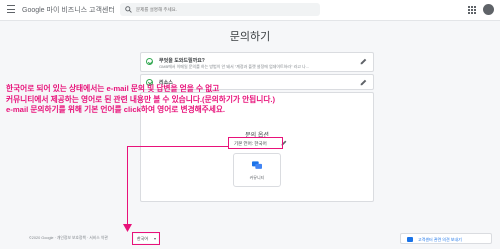 The width and height of the screenshot is (500, 249). I want to click on language-select-highlight-box, so click(146, 238).